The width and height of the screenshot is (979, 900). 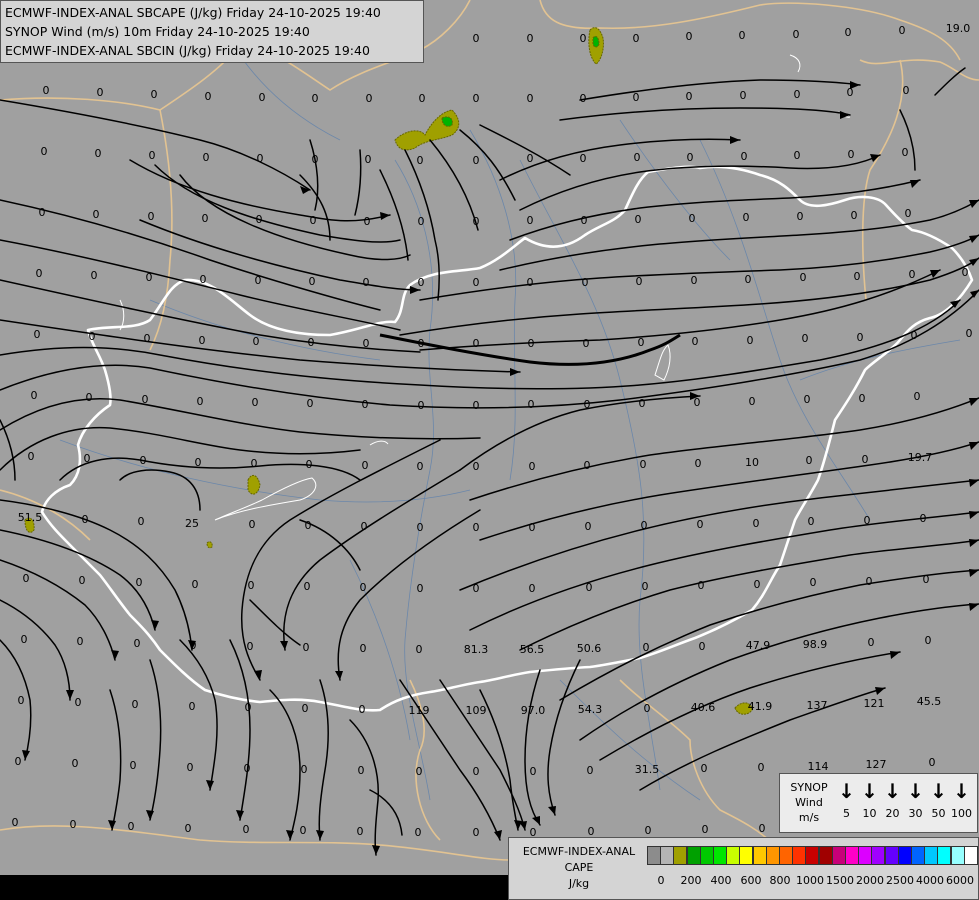 What do you see at coordinates (874, 703) in the screenshot?
I see `map-value-label: 121` at bounding box center [874, 703].